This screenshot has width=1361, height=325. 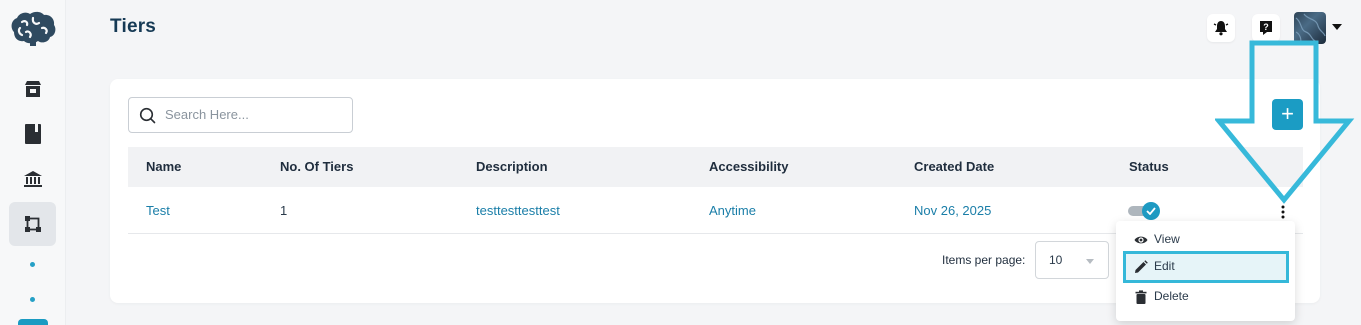 What do you see at coordinates (33, 28) in the screenshot?
I see `brain-logo-icon` at bounding box center [33, 28].